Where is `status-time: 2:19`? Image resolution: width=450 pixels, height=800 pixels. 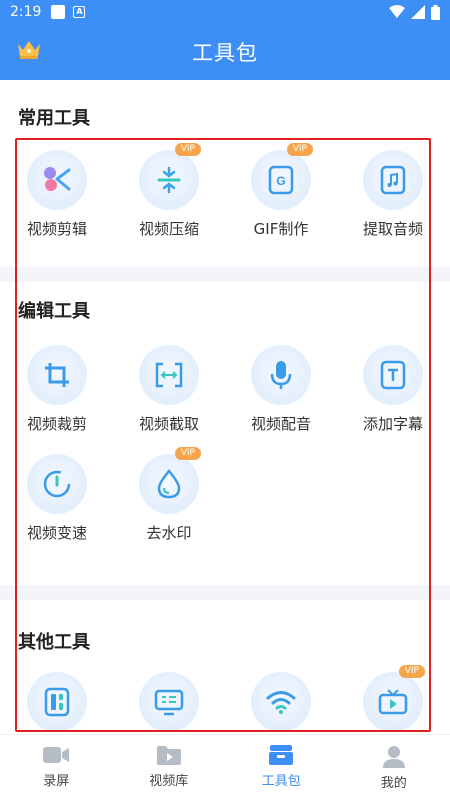 status-time: 2:19 is located at coordinates (26, 12).